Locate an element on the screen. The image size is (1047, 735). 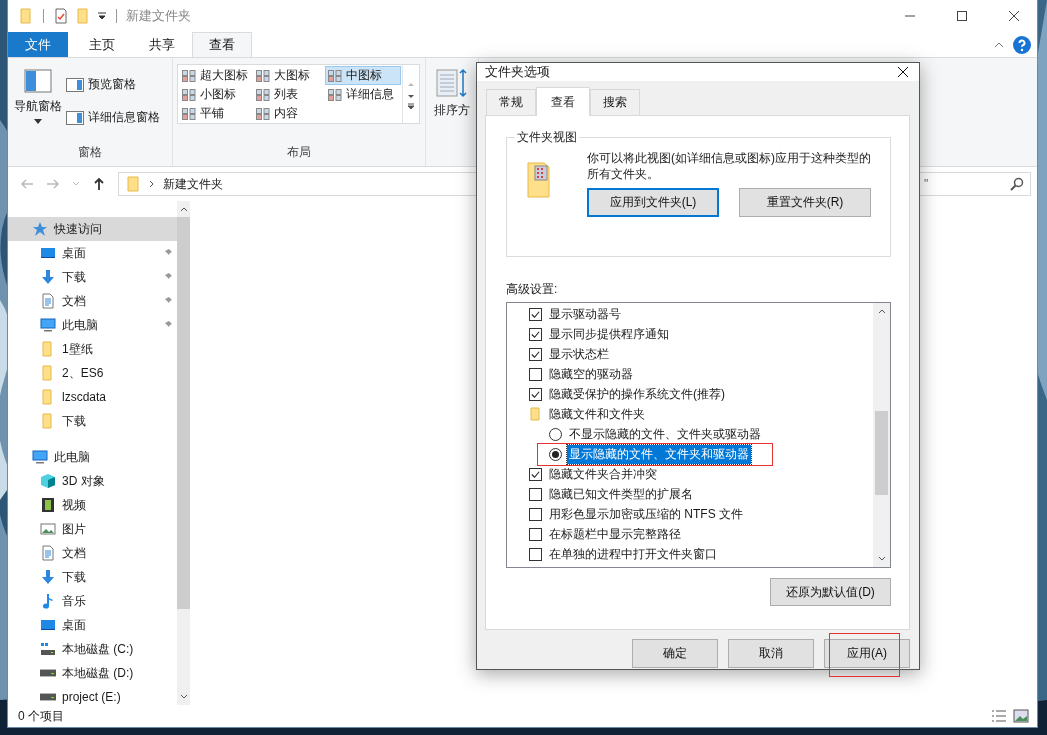
option-label: 隐藏空的驱动器 is located at coordinates (591, 374).